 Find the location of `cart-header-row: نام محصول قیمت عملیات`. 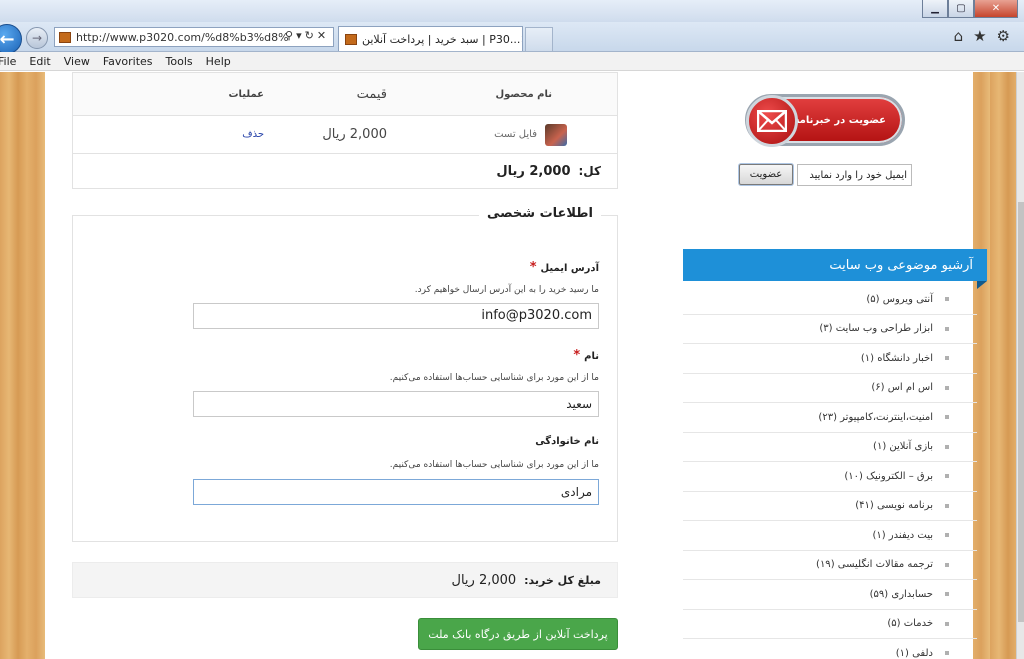

cart-header-row: نام محصول قیمت عملیات is located at coordinates (345, 94).